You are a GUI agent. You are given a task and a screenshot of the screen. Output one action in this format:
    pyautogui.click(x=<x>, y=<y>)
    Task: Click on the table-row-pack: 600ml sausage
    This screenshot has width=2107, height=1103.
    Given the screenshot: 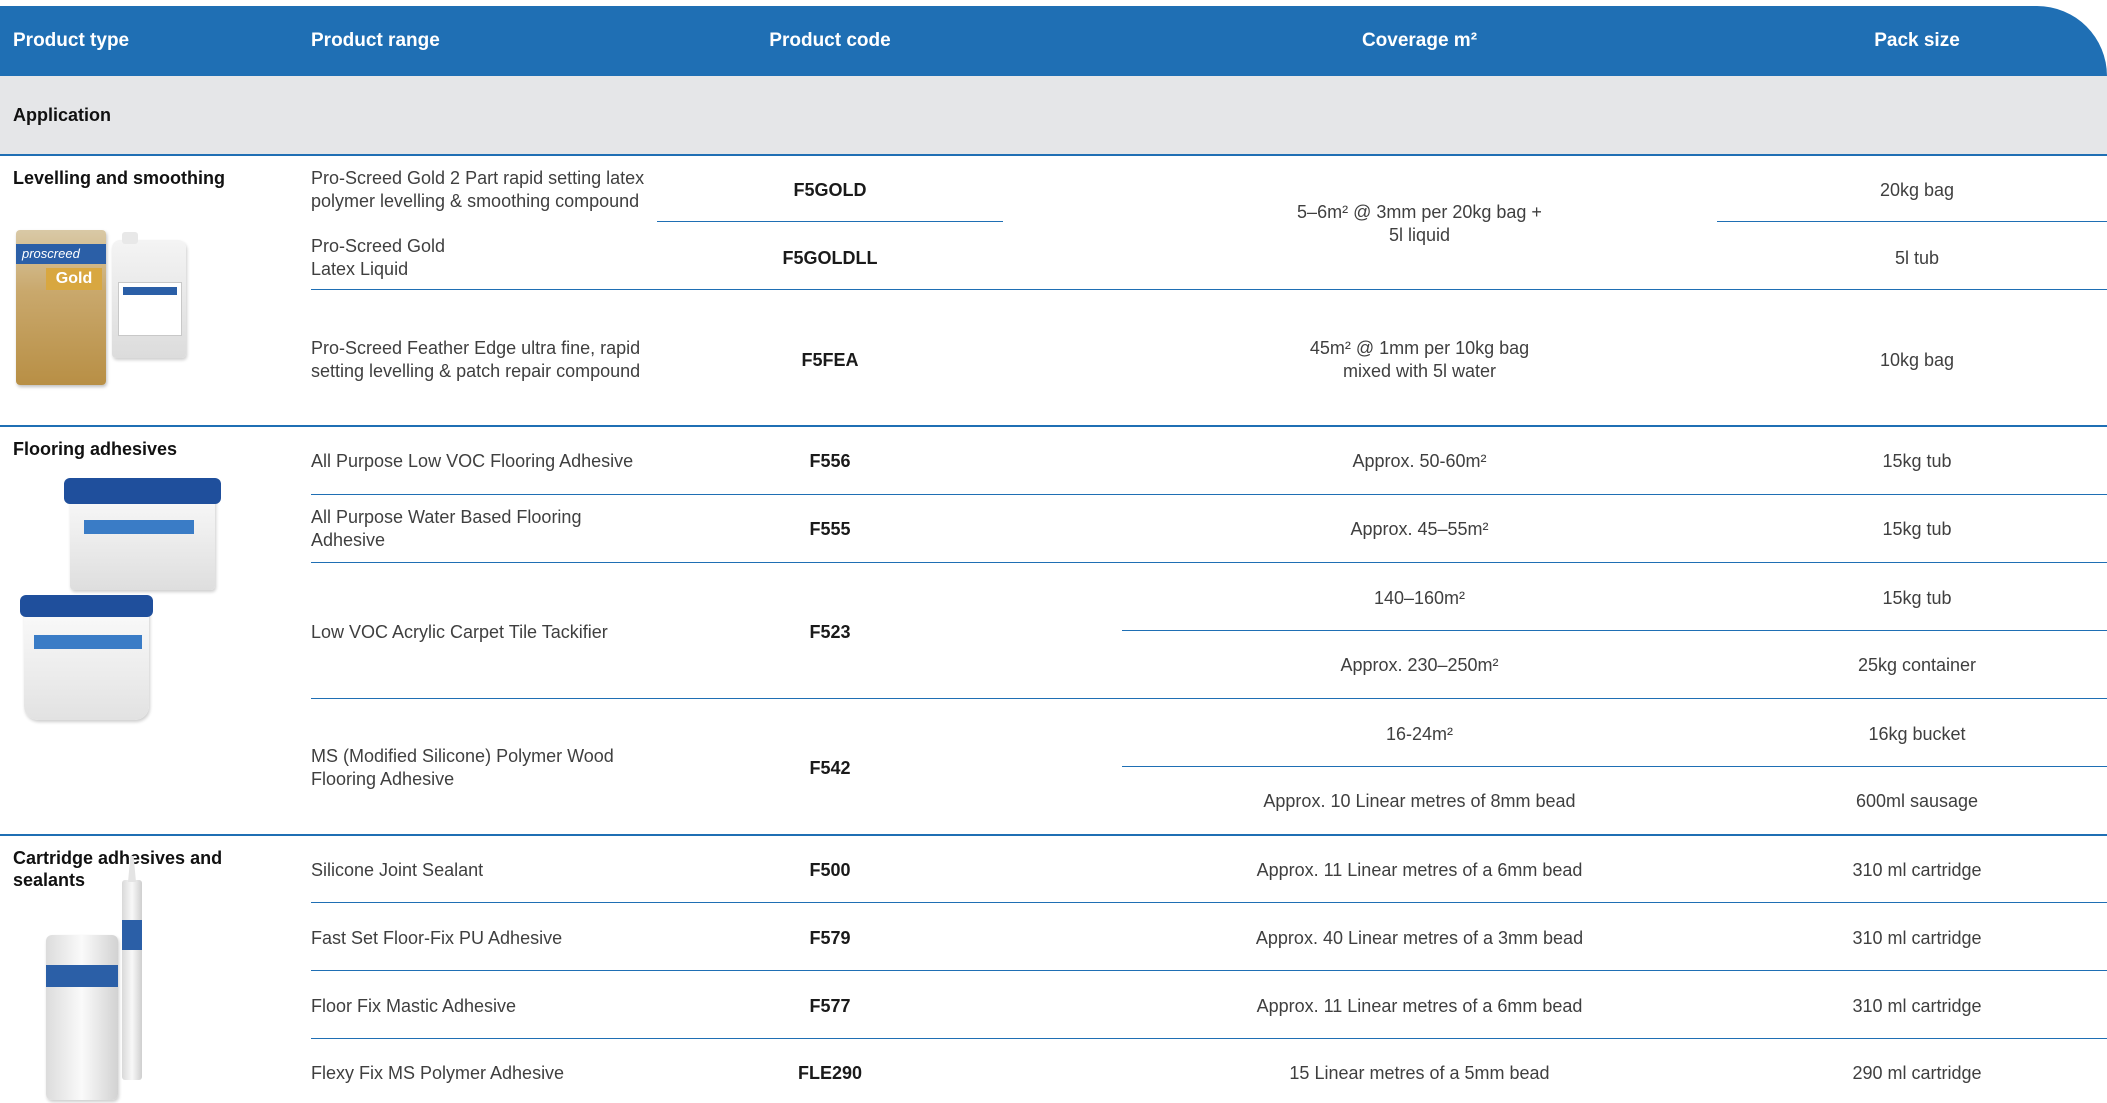 What is the action you would take?
    pyautogui.click(x=1917, y=800)
    